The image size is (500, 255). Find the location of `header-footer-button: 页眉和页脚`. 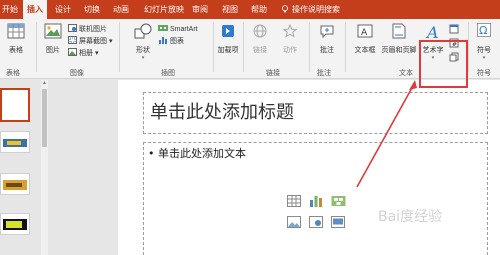

header-footer-button: 页眉和页脚 is located at coordinates (399, 39).